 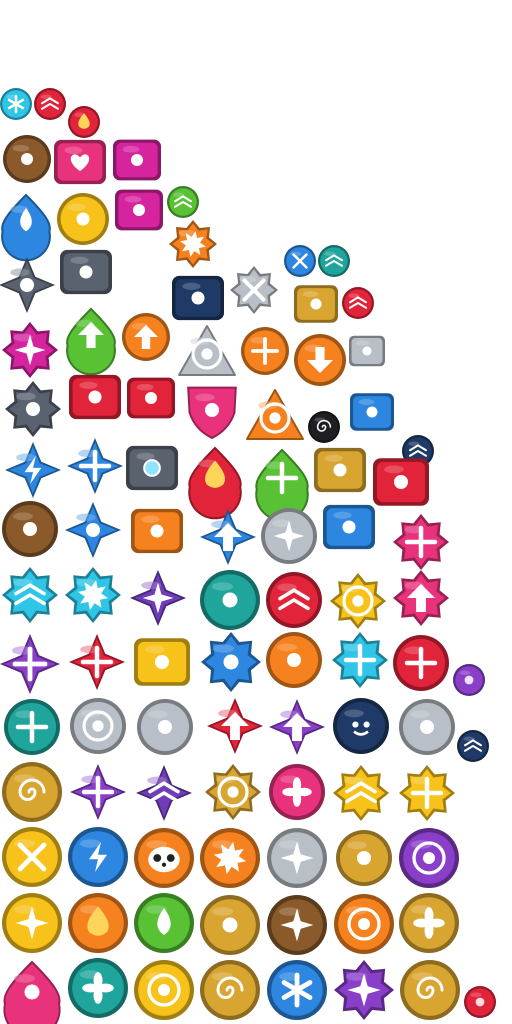 What do you see at coordinates (429, 923) in the screenshot?
I see `gold-pinwheel-icon` at bounding box center [429, 923].